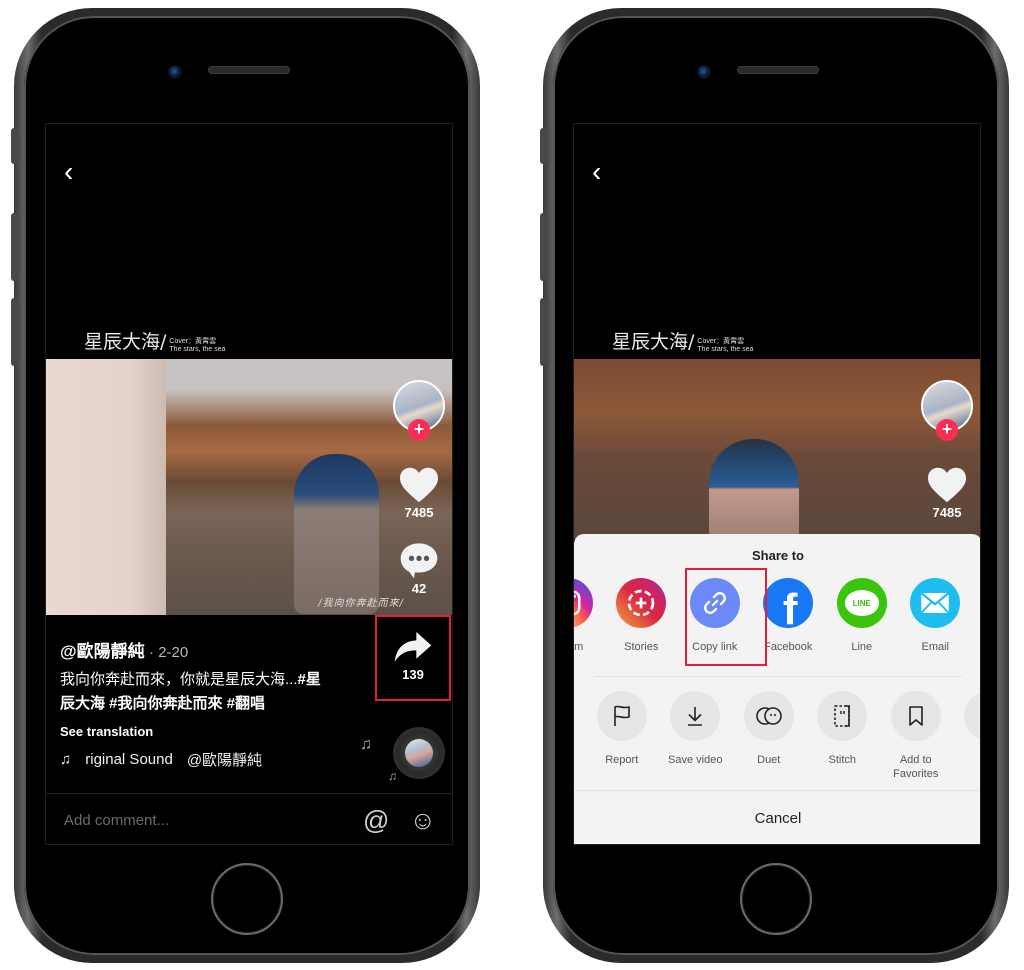  What do you see at coordinates (366, 744) in the screenshot?
I see `floating-note-icon: ♫` at bounding box center [366, 744].